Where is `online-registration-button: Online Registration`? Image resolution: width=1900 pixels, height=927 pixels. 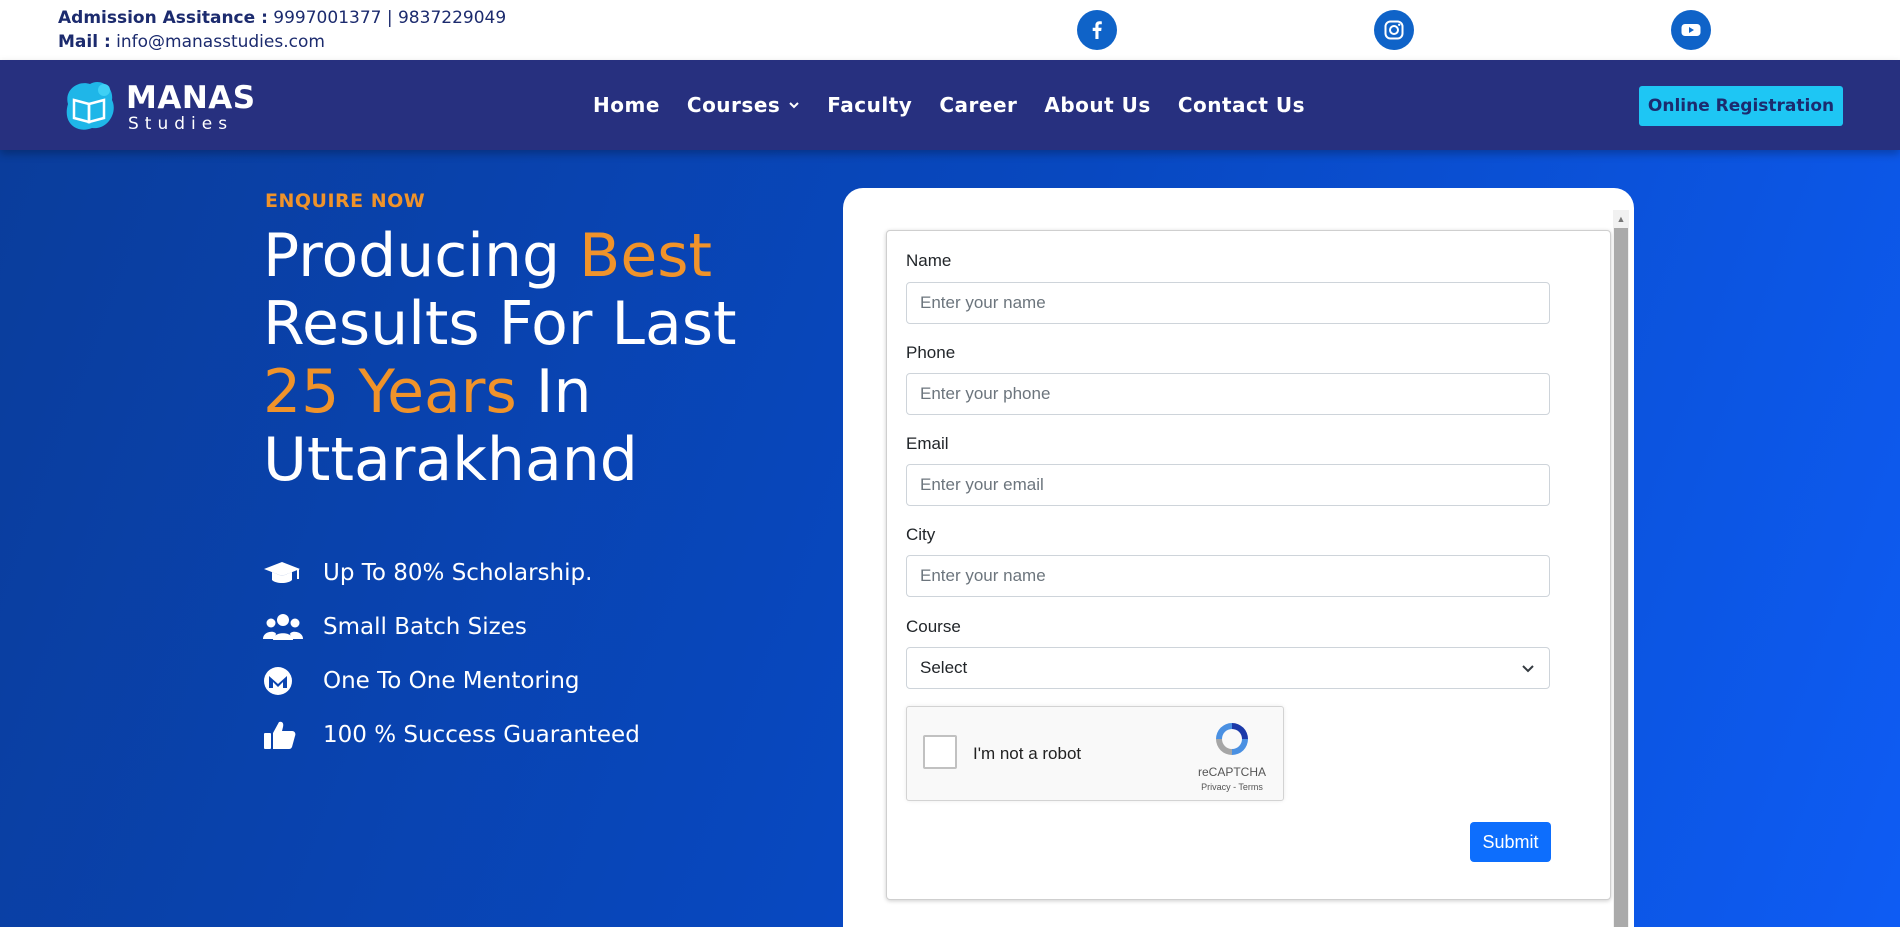 online-registration-button: Online Registration is located at coordinates (1741, 106).